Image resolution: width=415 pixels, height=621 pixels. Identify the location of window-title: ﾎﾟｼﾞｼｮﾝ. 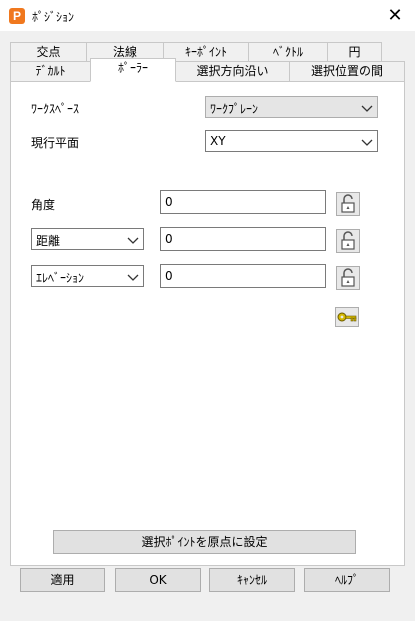
(53, 17).